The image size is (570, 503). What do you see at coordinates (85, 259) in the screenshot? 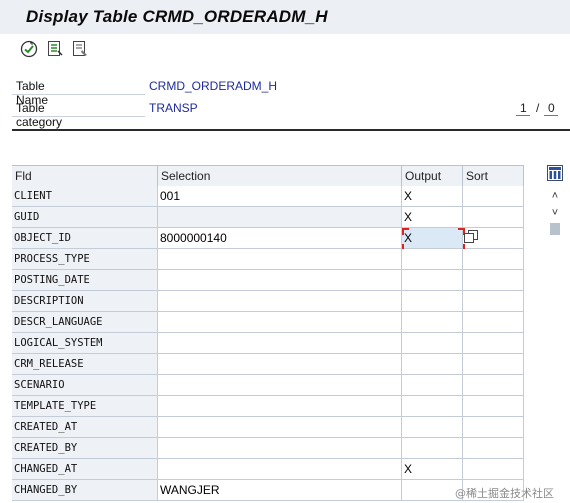
I see `field-name-cell: PROCESS_TYPE` at bounding box center [85, 259].